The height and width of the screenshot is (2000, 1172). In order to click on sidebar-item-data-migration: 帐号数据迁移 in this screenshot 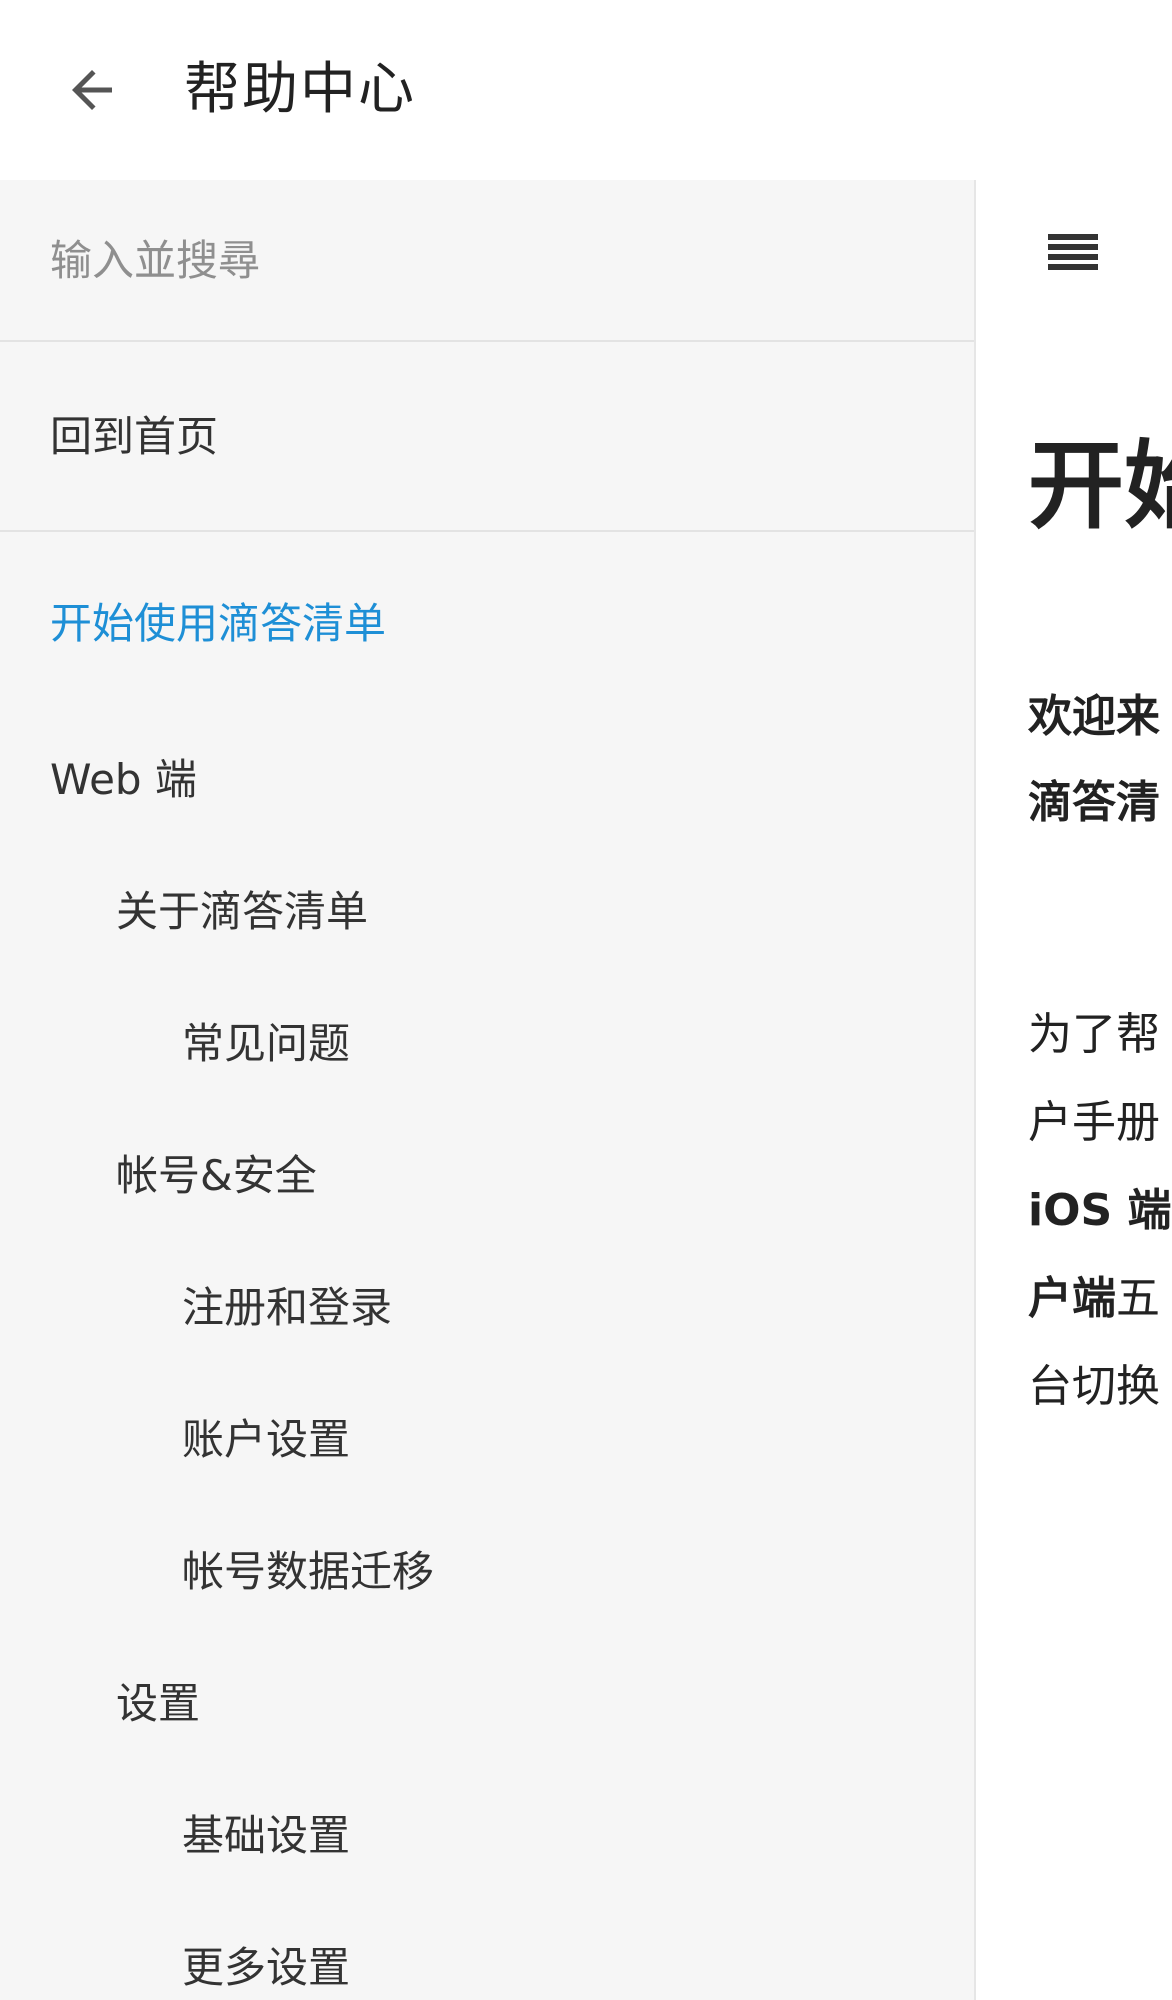, I will do `click(487, 1572)`.